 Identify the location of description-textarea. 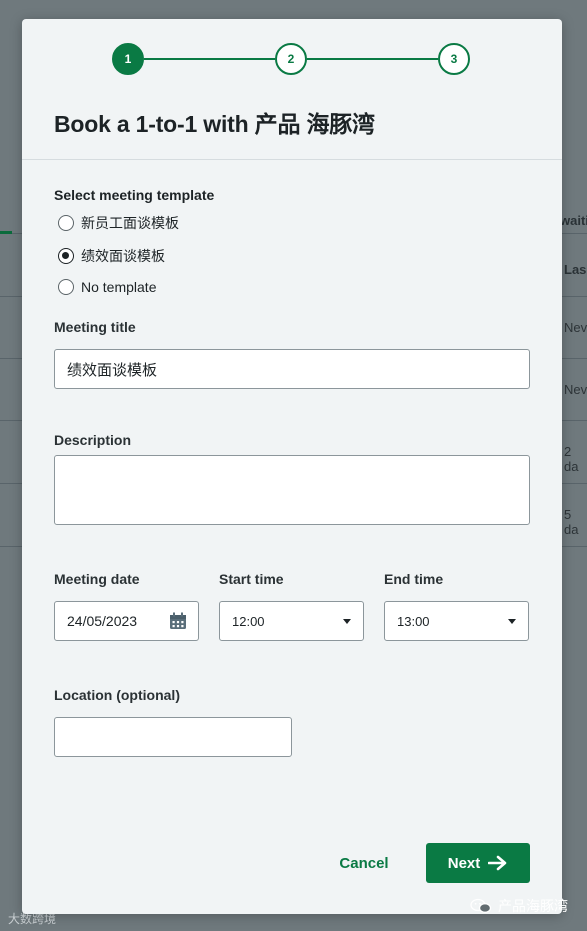
(292, 490).